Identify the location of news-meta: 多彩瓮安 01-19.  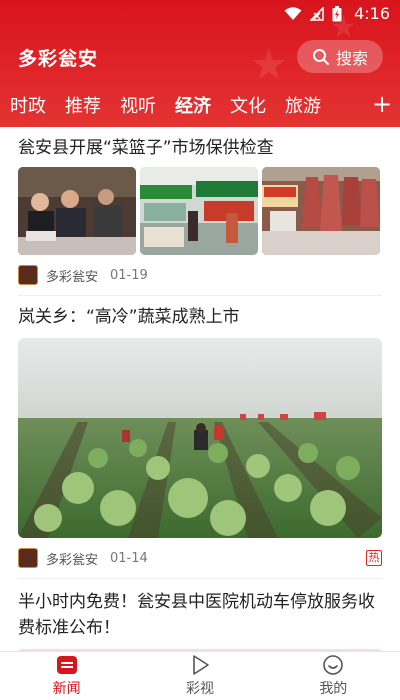
(200, 275).